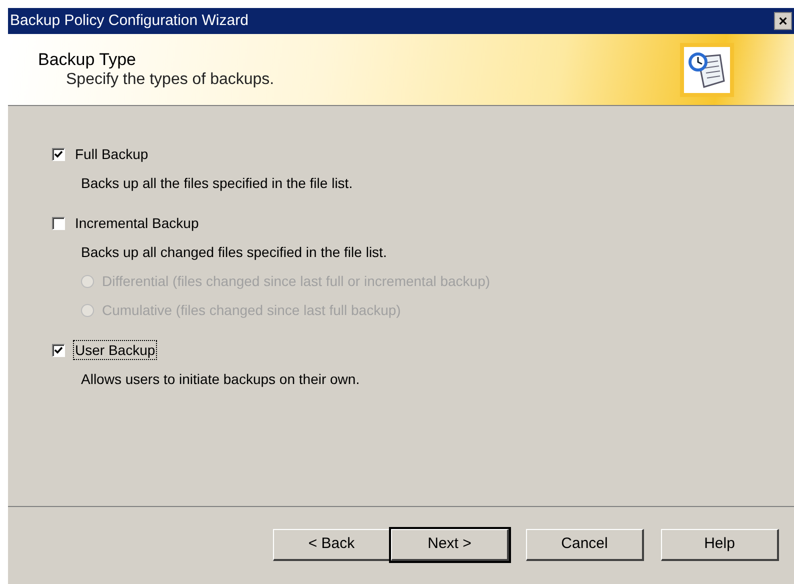  Describe the element at coordinates (720, 545) in the screenshot. I see `dialog-button: Help` at that location.